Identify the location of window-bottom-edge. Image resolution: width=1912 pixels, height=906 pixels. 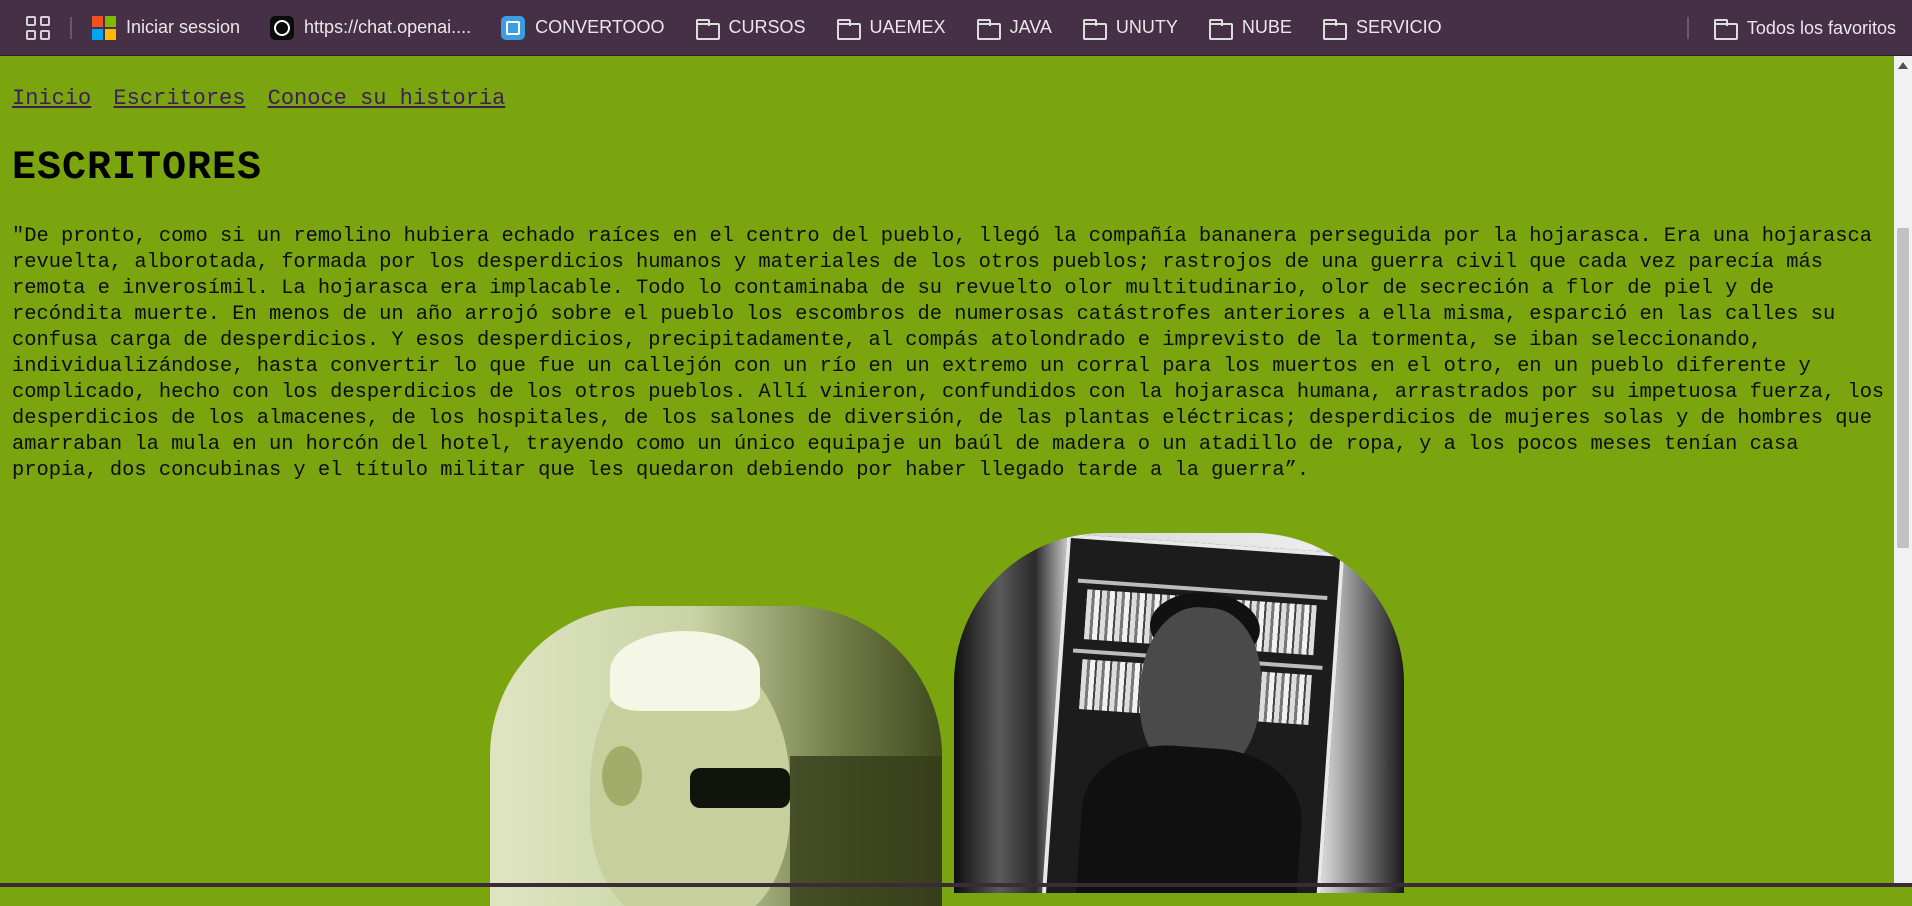
(956, 885).